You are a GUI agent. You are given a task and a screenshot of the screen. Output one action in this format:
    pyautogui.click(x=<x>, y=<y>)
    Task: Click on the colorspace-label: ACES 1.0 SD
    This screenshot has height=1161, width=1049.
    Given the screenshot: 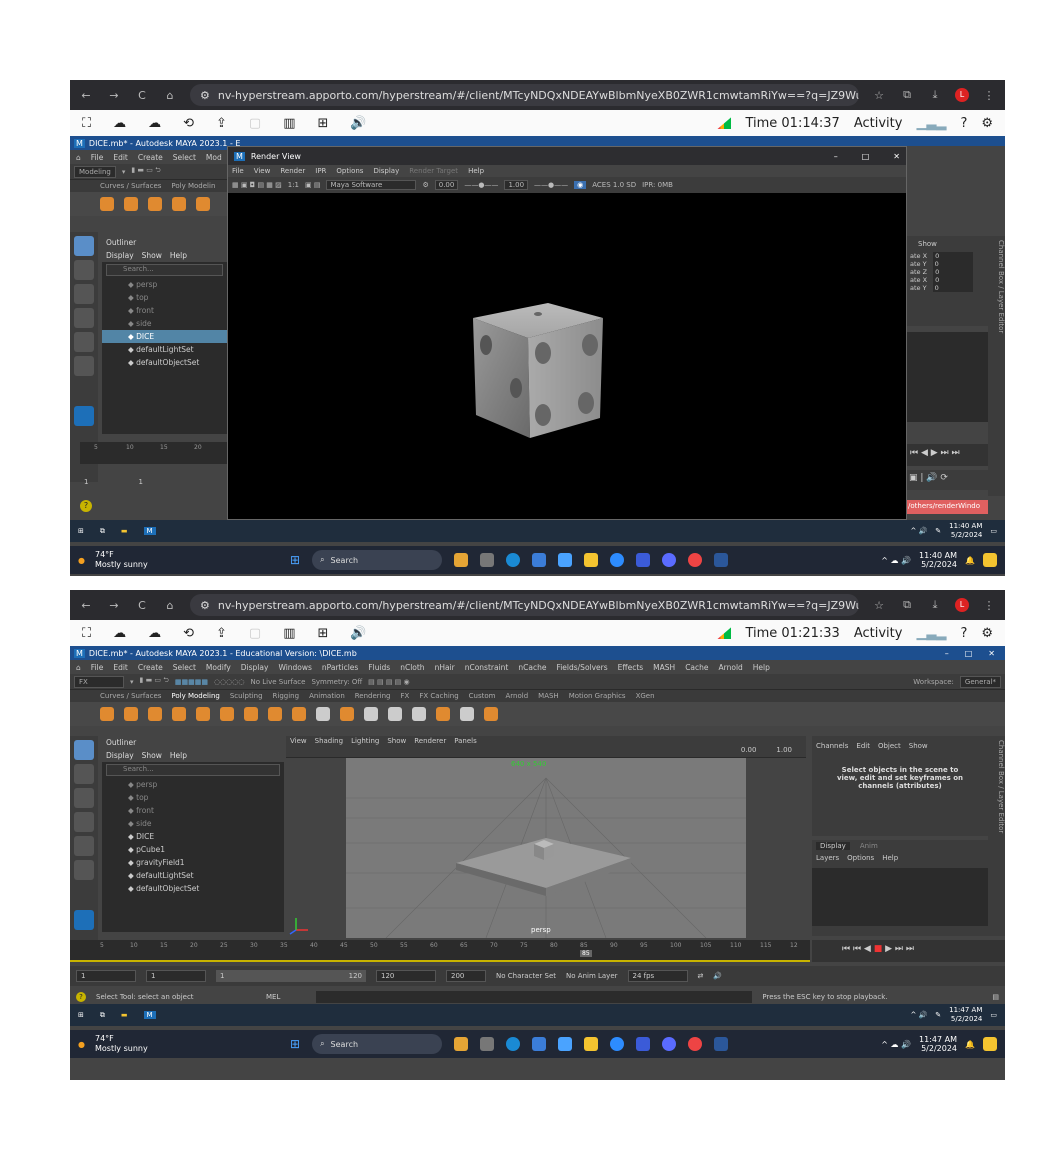 What is the action you would take?
    pyautogui.click(x=614, y=185)
    